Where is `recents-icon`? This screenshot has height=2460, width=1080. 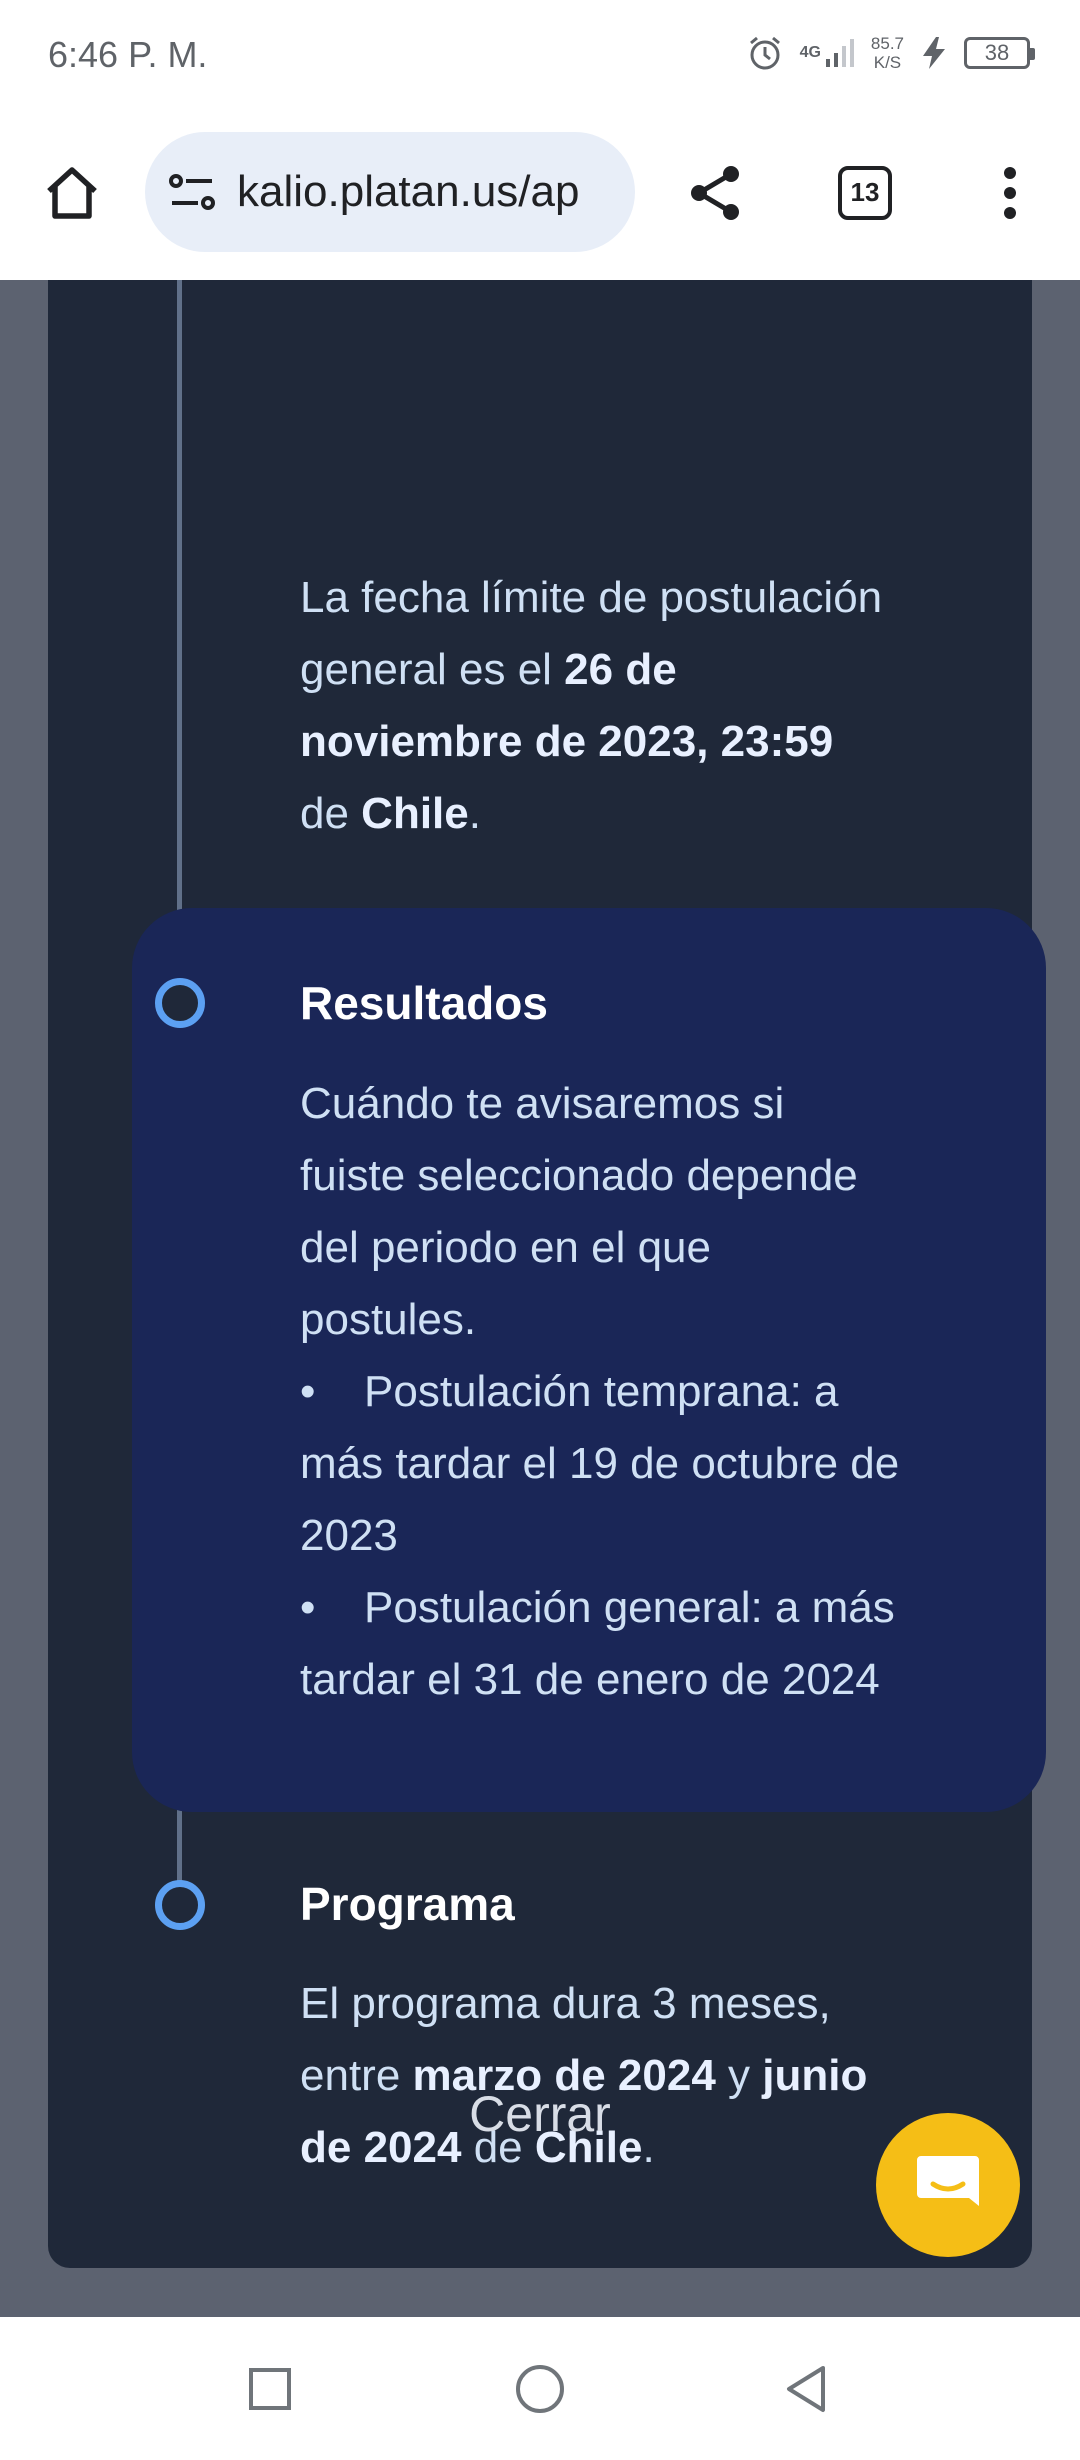
recents-icon is located at coordinates (270, 2388).